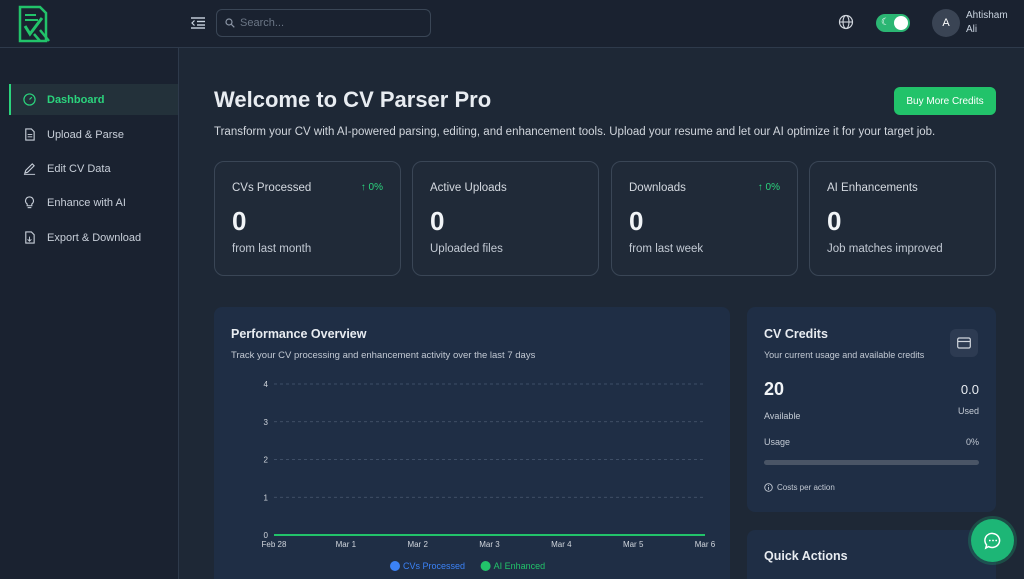  What do you see at coordinates (844, 355) in the screenshot?
I see `panel-subtitle: Your current usage and available credits` at bounding box center [844, 355].